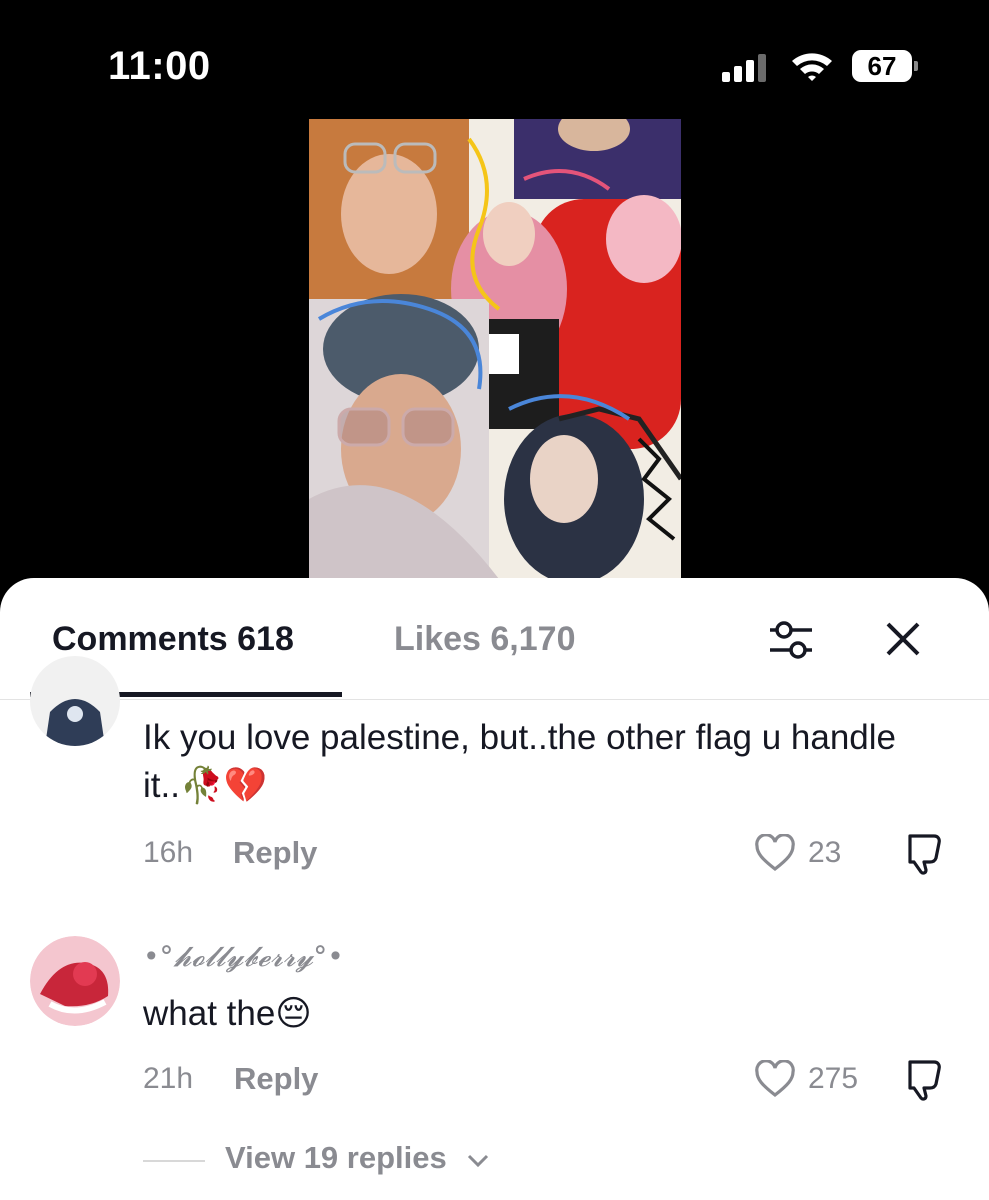 The width and height of the screenshot is (989, 1200). Describe the element at coordinates (478, 1161) in the screenshot. I see `chevron-down-icon` at that location.